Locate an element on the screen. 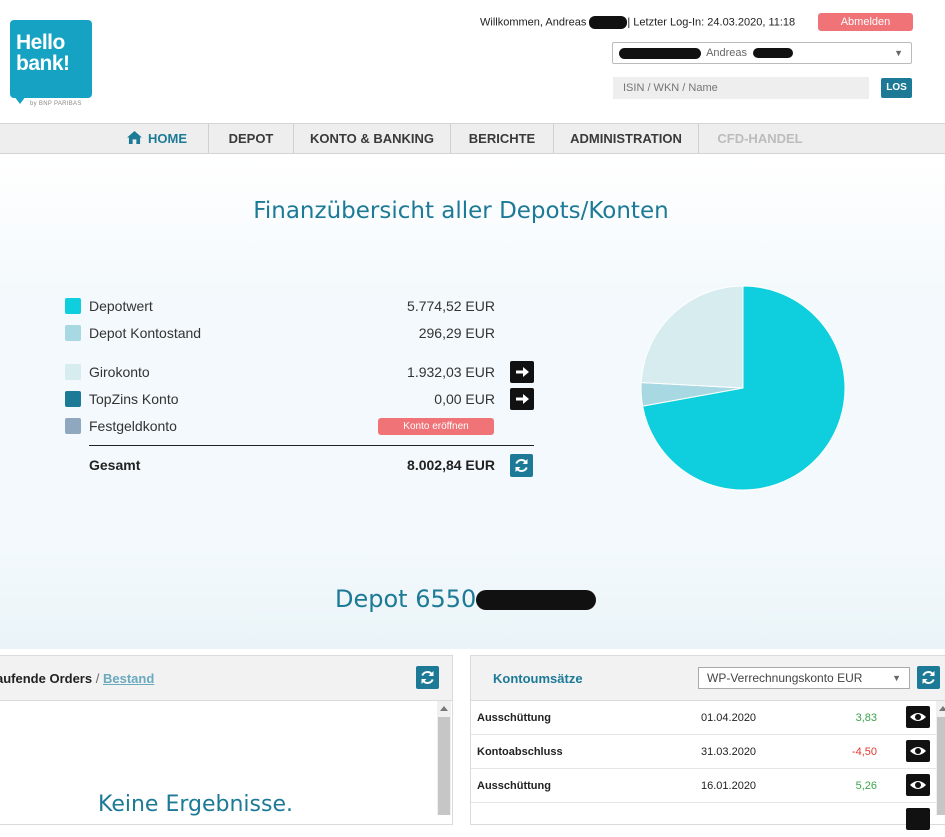 The image size is (945, 837). tab-bestand: Bestand is located at coordinates (128, 678).